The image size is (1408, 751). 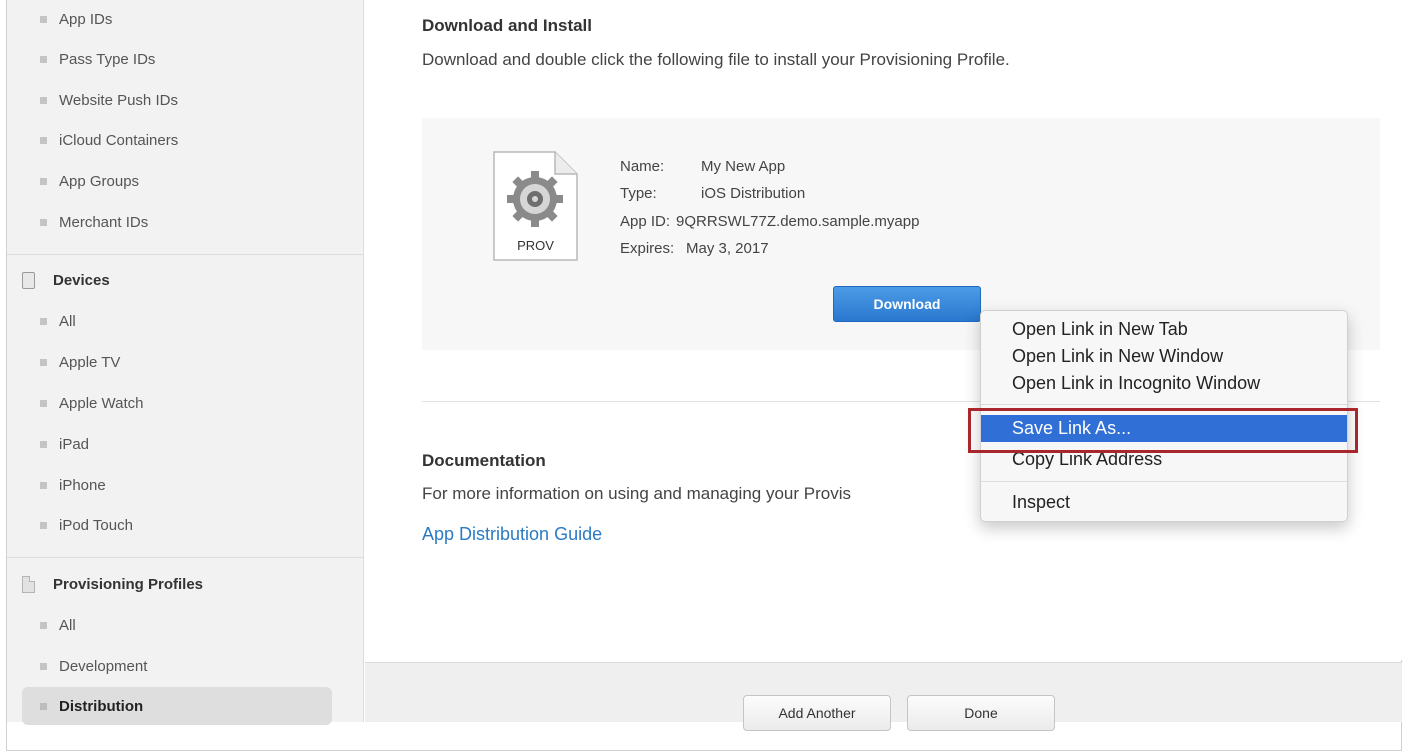 I want to click on sidebar-item-apple-watch: Apple Watch, so click(x=177, y=403).